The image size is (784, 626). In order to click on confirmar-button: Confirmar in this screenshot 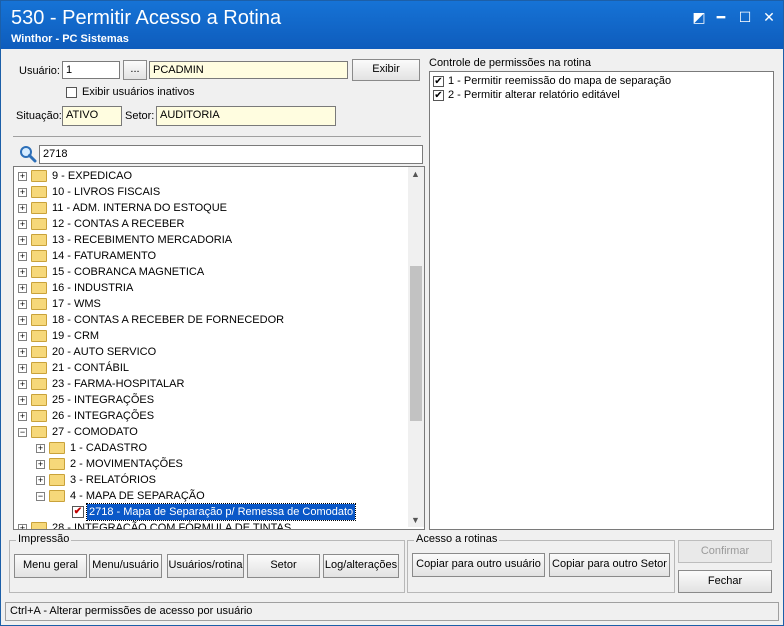, I will do `click(725, 551)`.